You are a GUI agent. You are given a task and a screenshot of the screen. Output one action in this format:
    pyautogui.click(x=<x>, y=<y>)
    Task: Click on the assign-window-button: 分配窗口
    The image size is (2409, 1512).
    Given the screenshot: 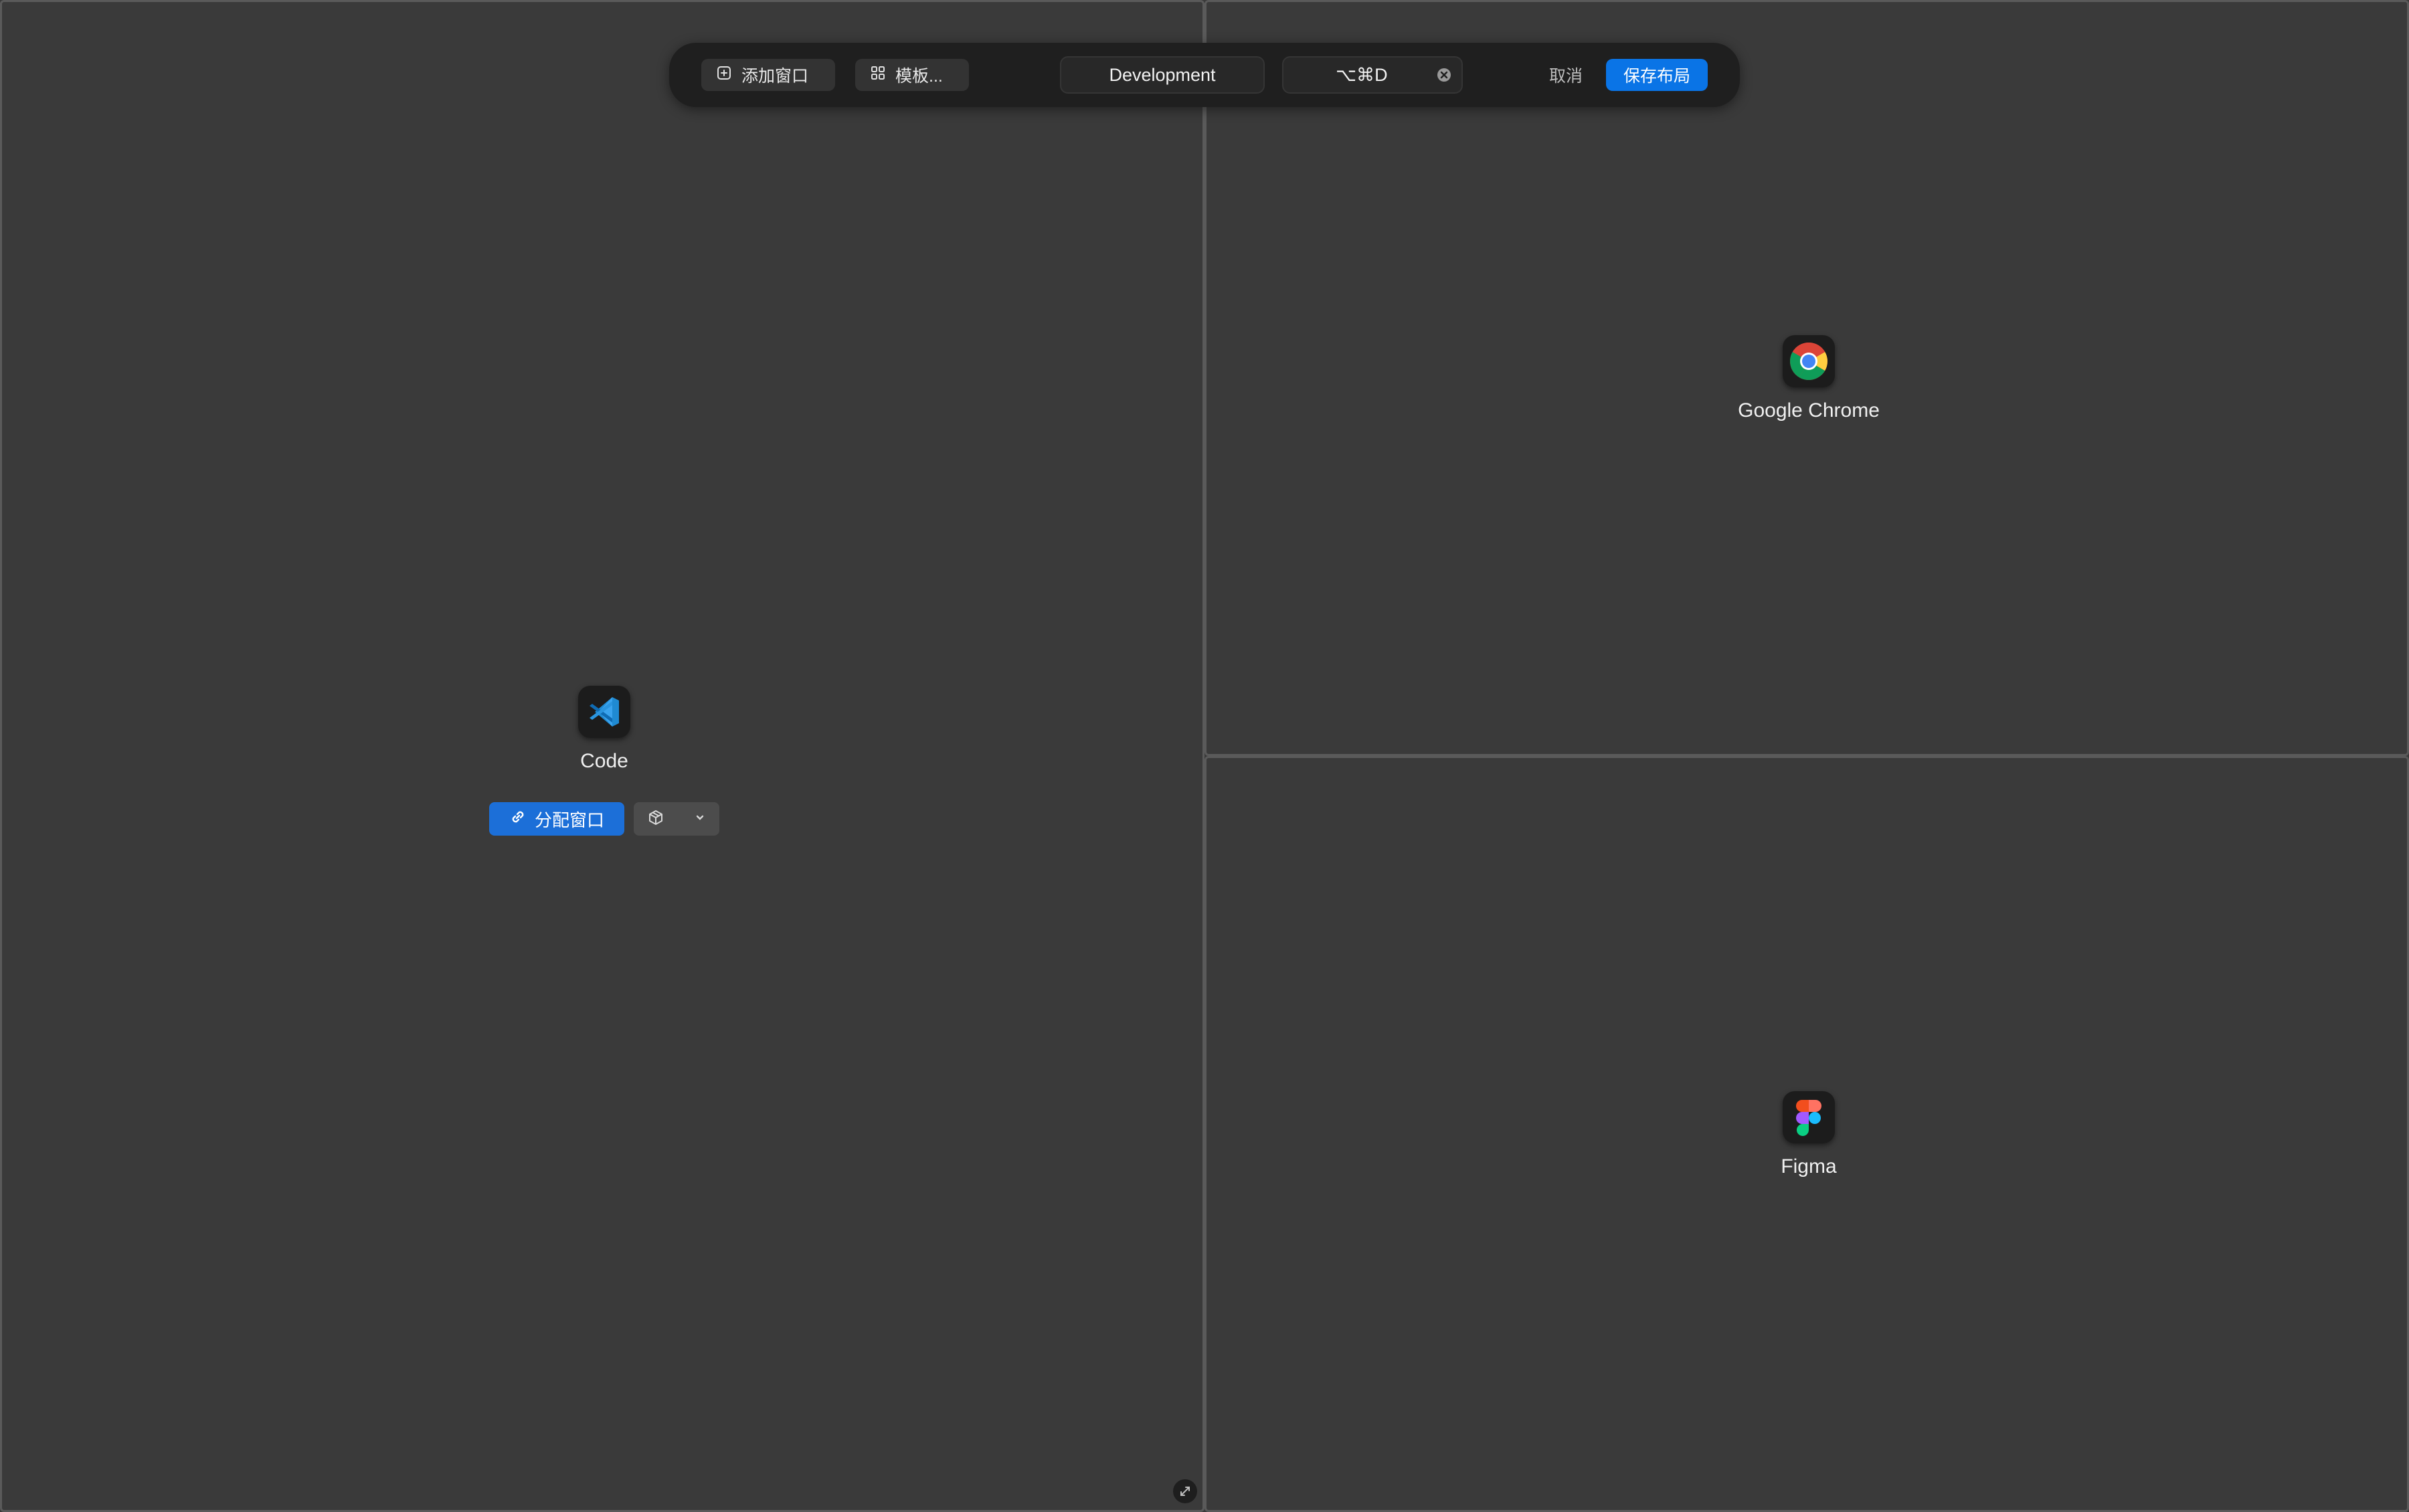 What is the action you would take?
    pyautogui.click(x=556, y=819)
    